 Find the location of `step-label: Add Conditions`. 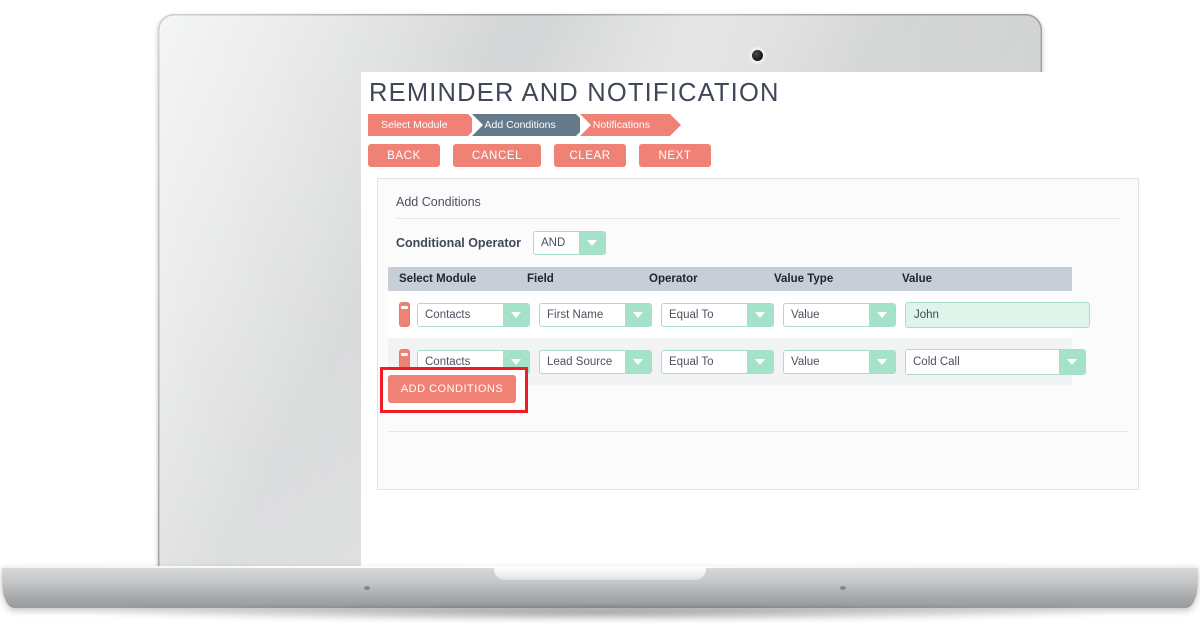

step-label: Add Conditions is located at coordinates (520, 125).